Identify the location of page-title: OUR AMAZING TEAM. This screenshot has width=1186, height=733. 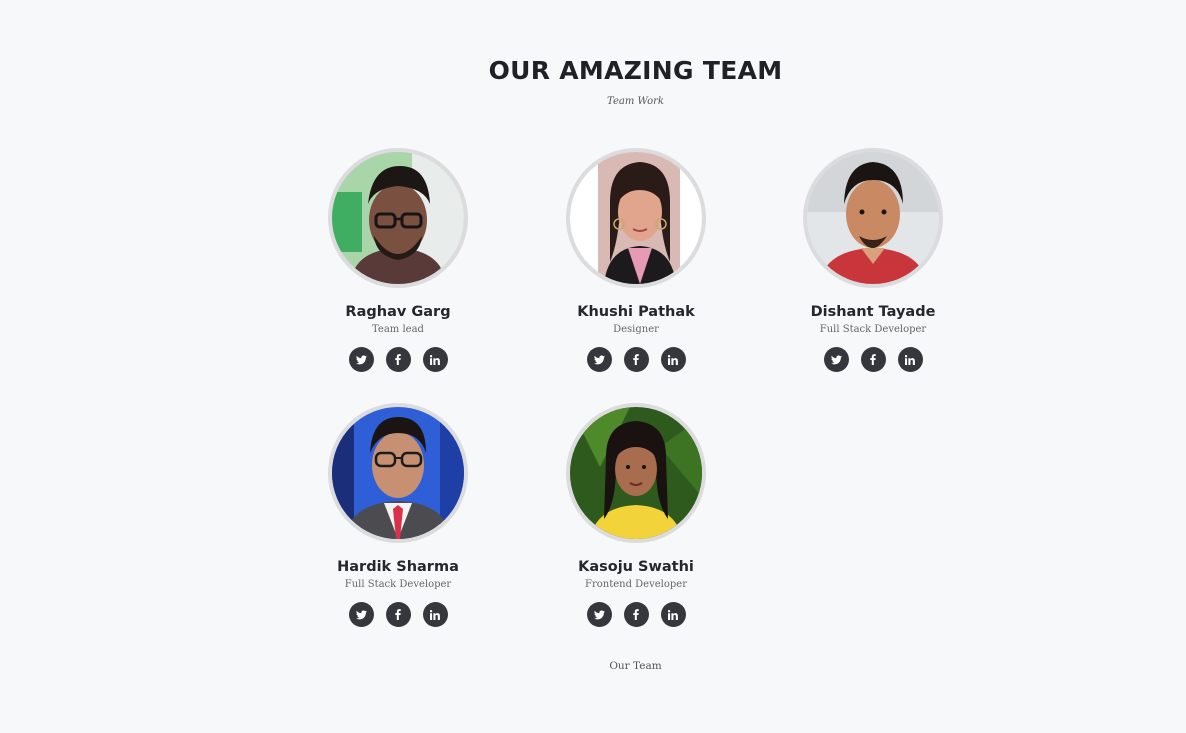
(635, 70).